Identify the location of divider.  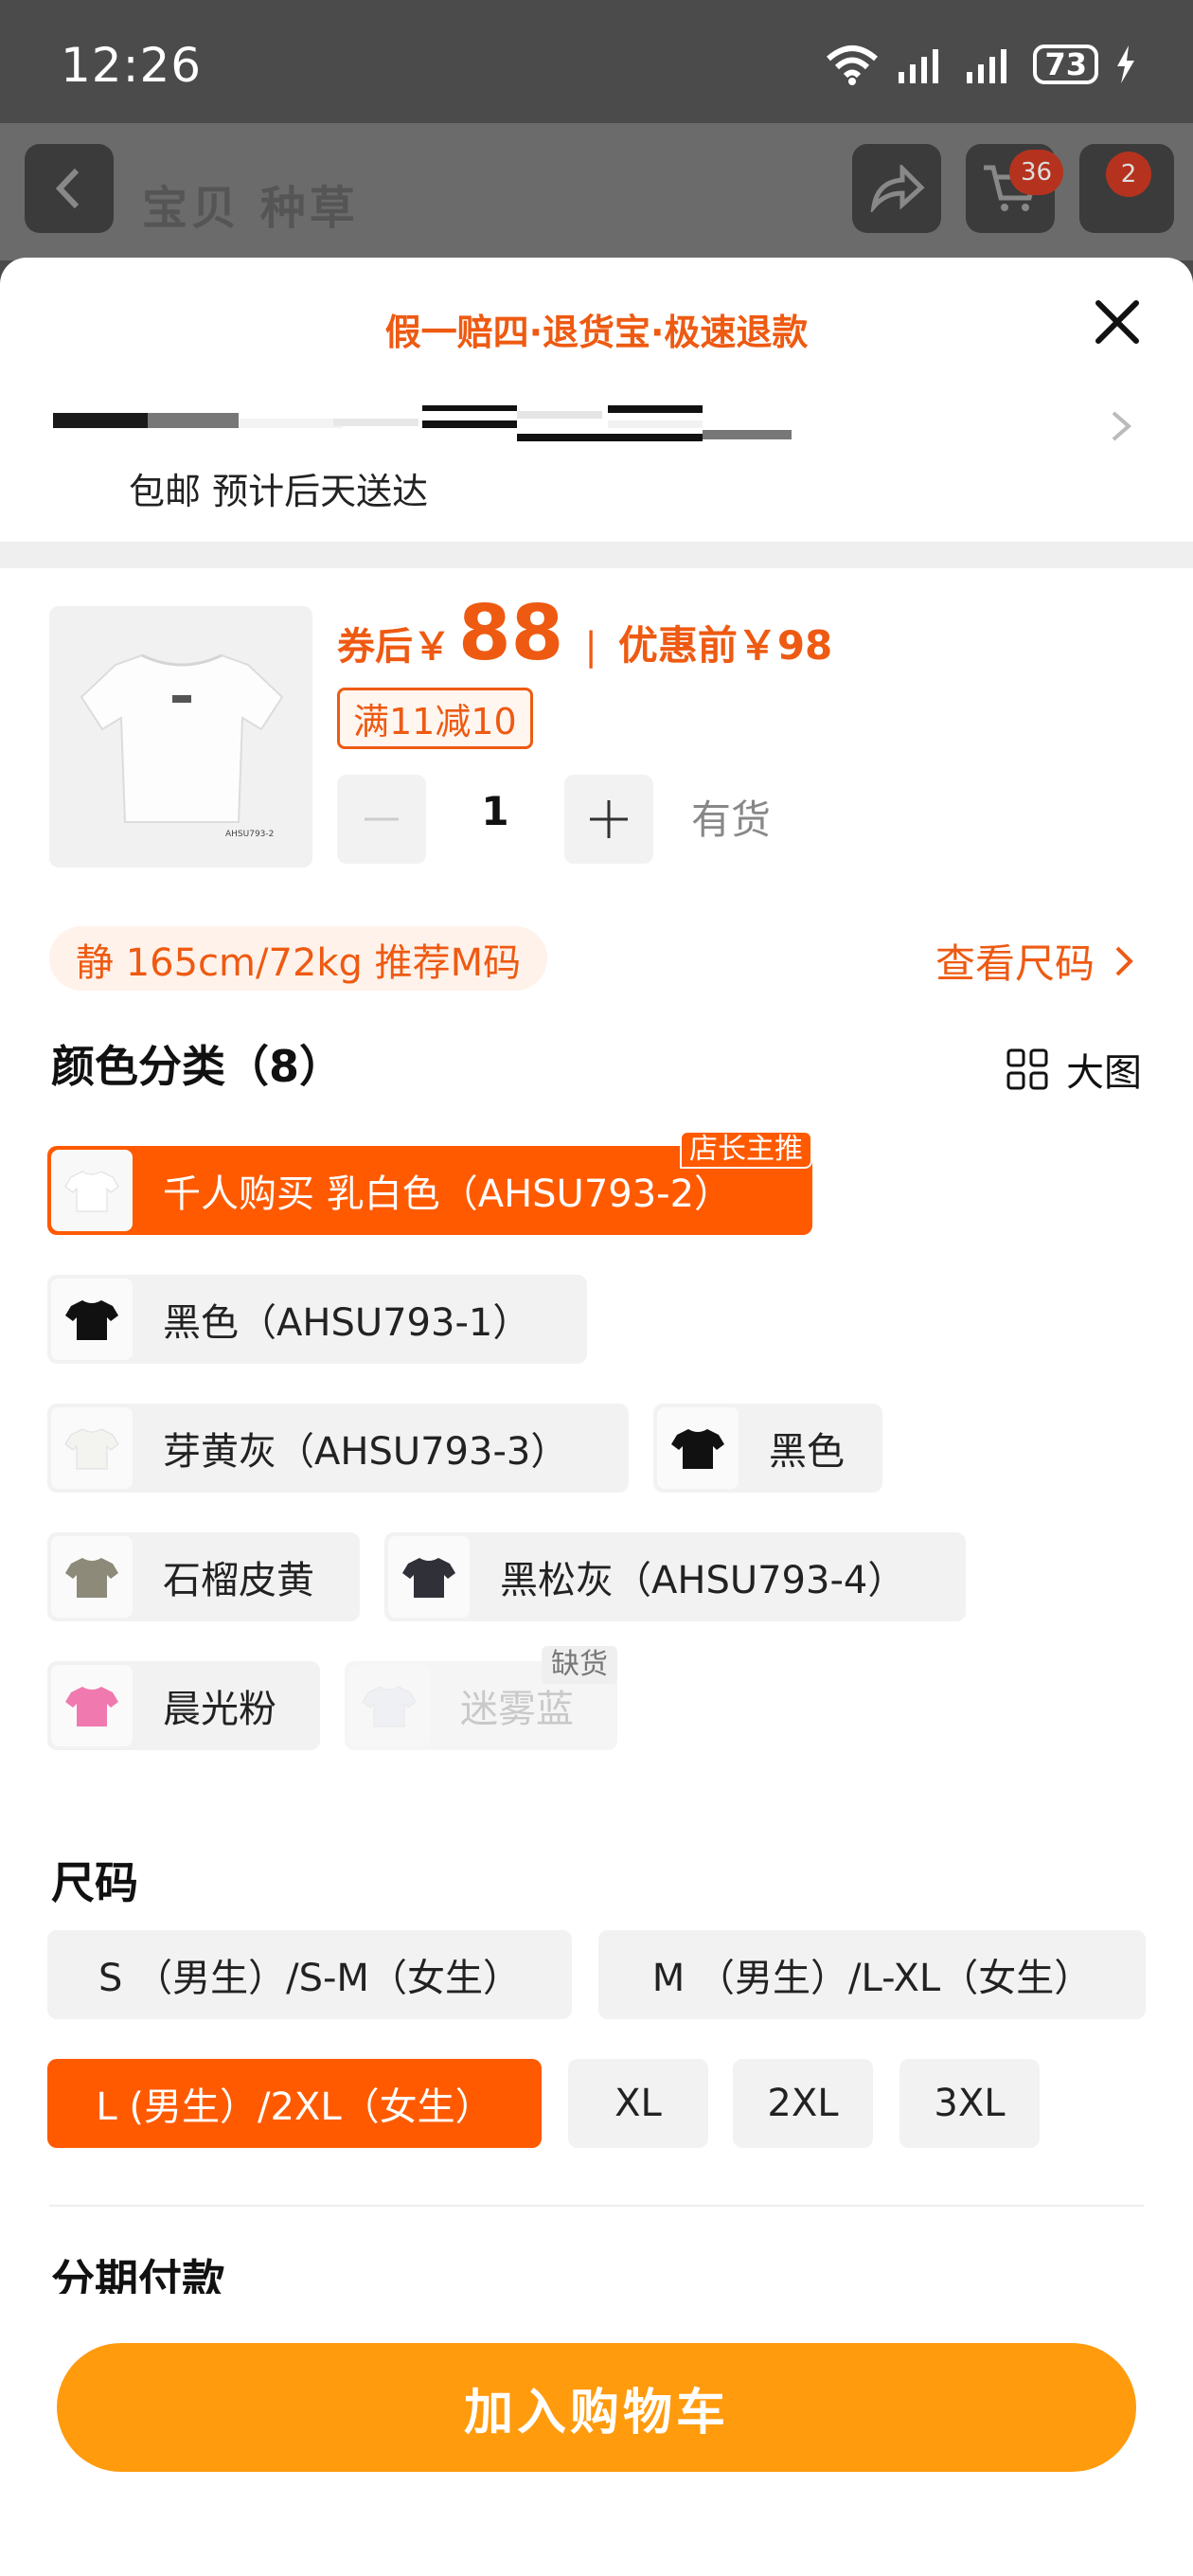
(596, 2206).